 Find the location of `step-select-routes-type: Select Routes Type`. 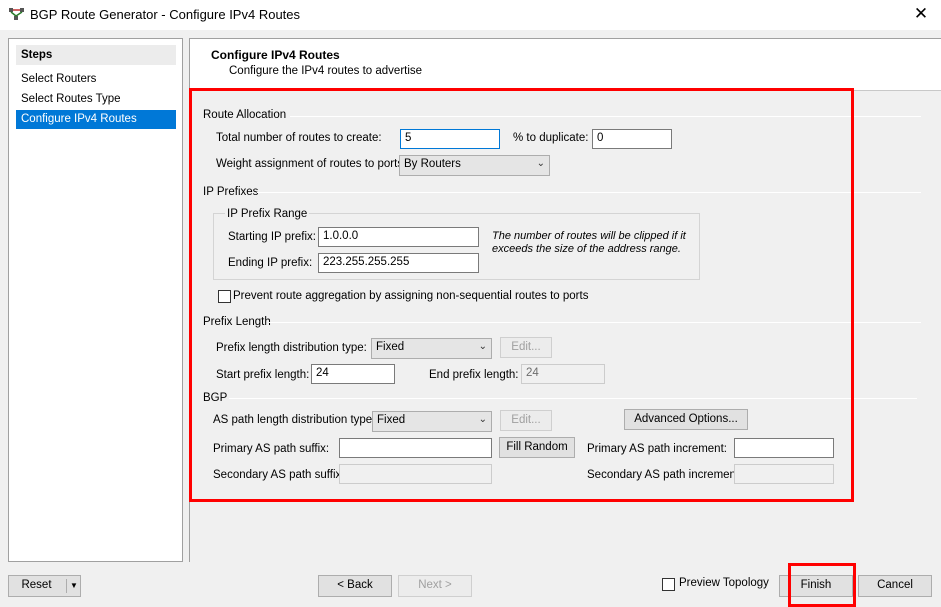

step-select-routes-type: Select Routes Type is located at coordinates (96, 99).